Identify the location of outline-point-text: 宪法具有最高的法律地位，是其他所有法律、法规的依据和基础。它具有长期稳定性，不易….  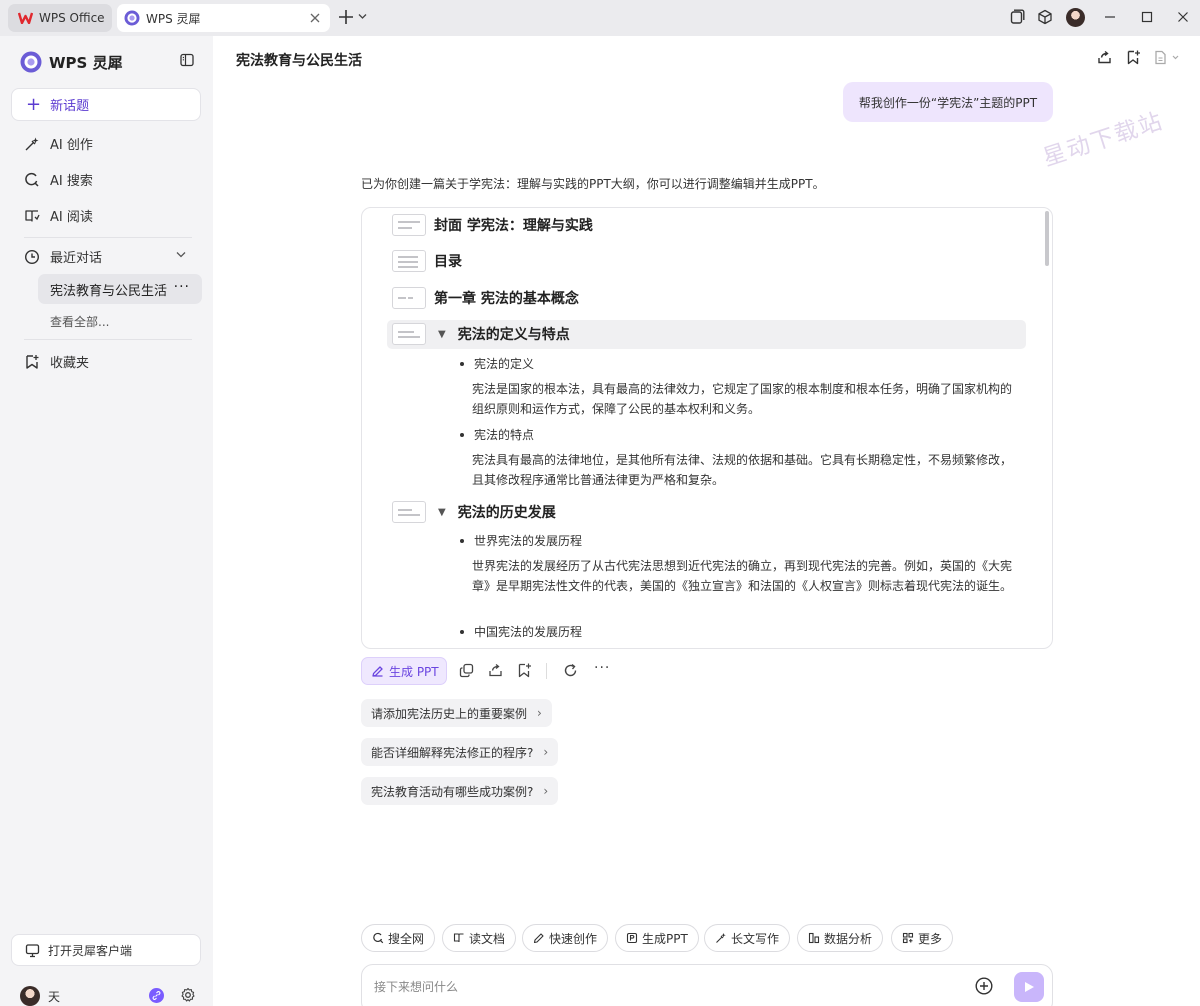
(742, 470).